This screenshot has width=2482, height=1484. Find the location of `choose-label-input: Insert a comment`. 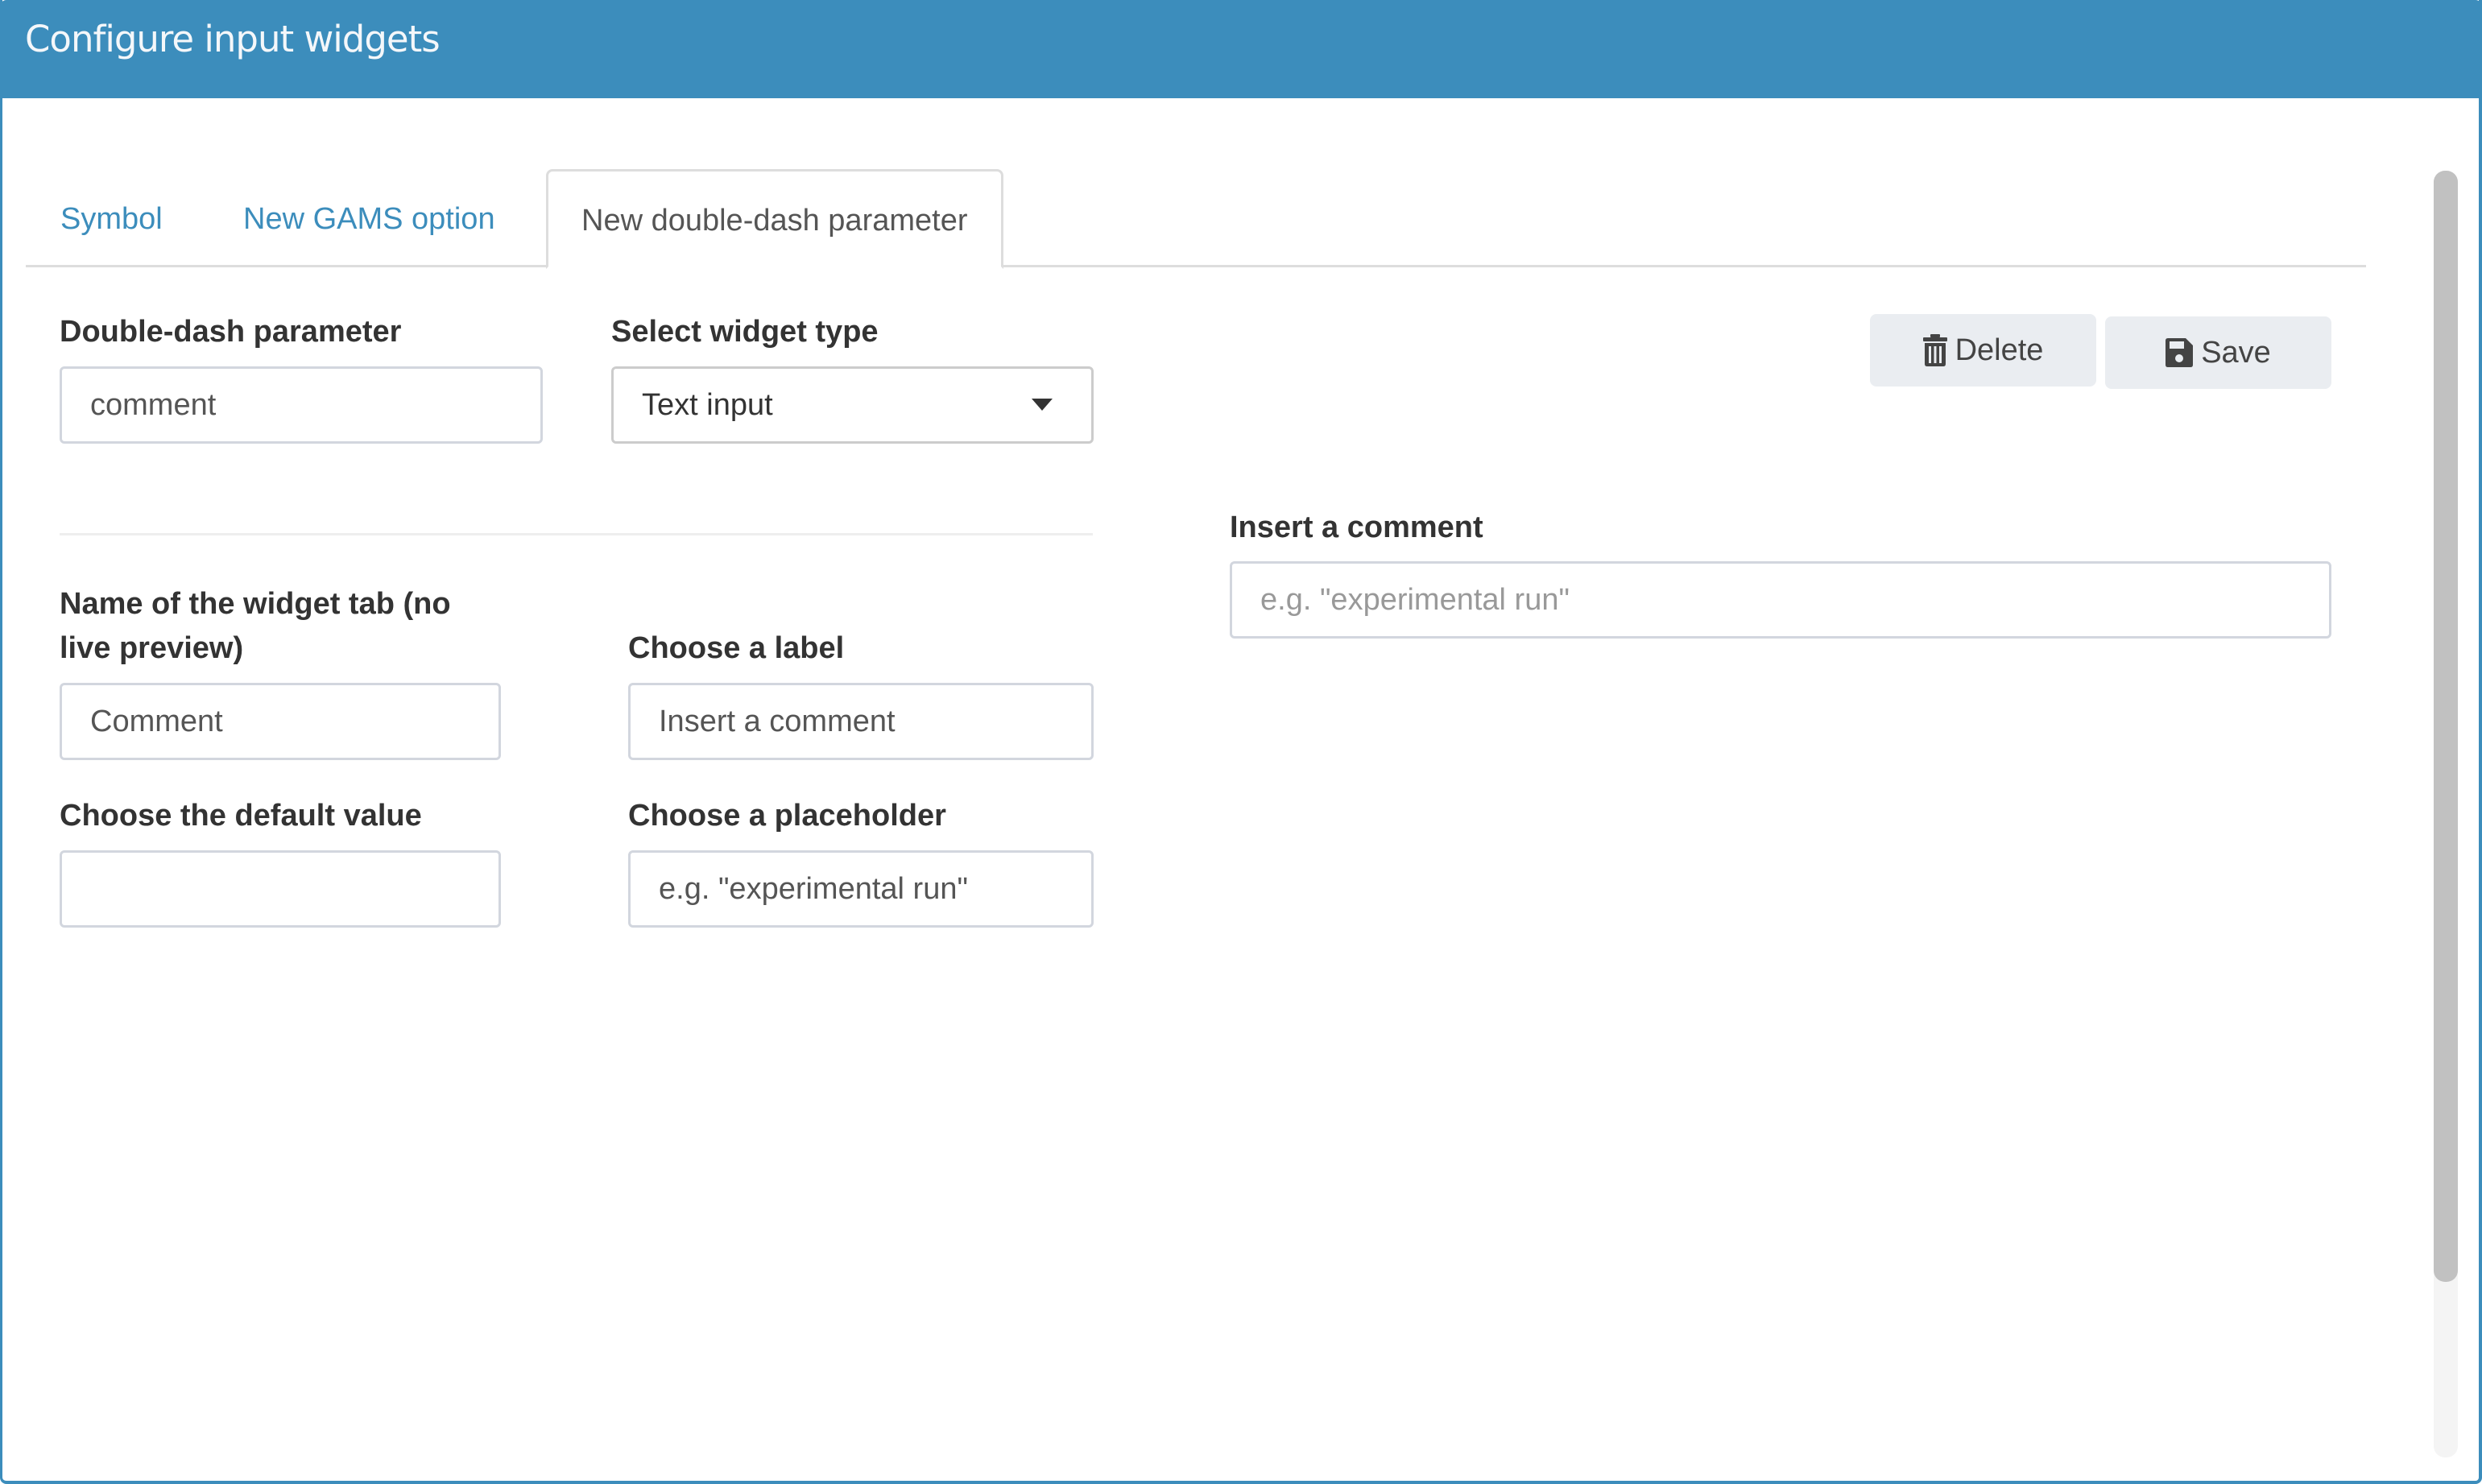

choose-label-input: Insert a comment is located at coordinates (861, 721).